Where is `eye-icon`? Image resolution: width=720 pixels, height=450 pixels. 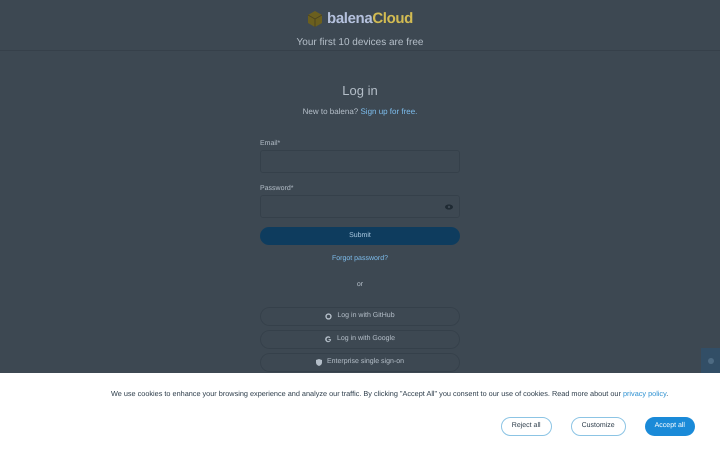
eye-icon is located at coordinates (449, 207).